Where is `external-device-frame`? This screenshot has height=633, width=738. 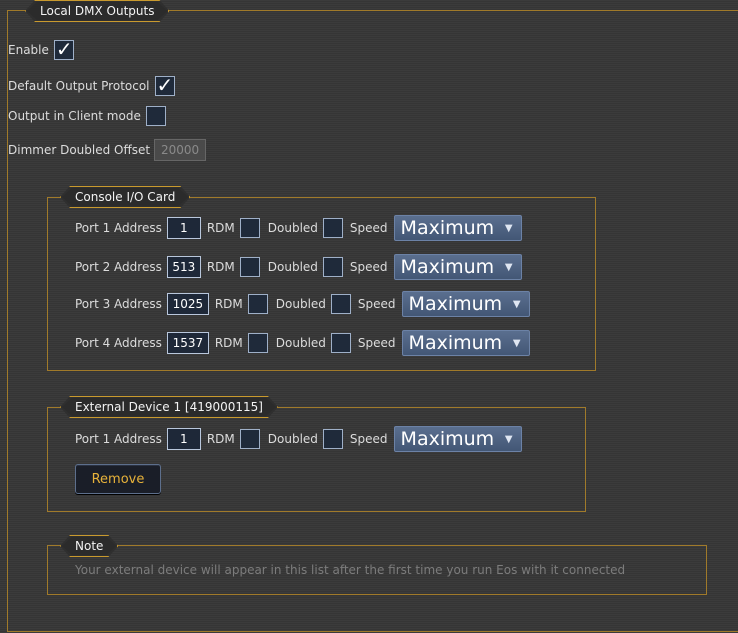
external-device-frame is located at coordinates (316, 459).